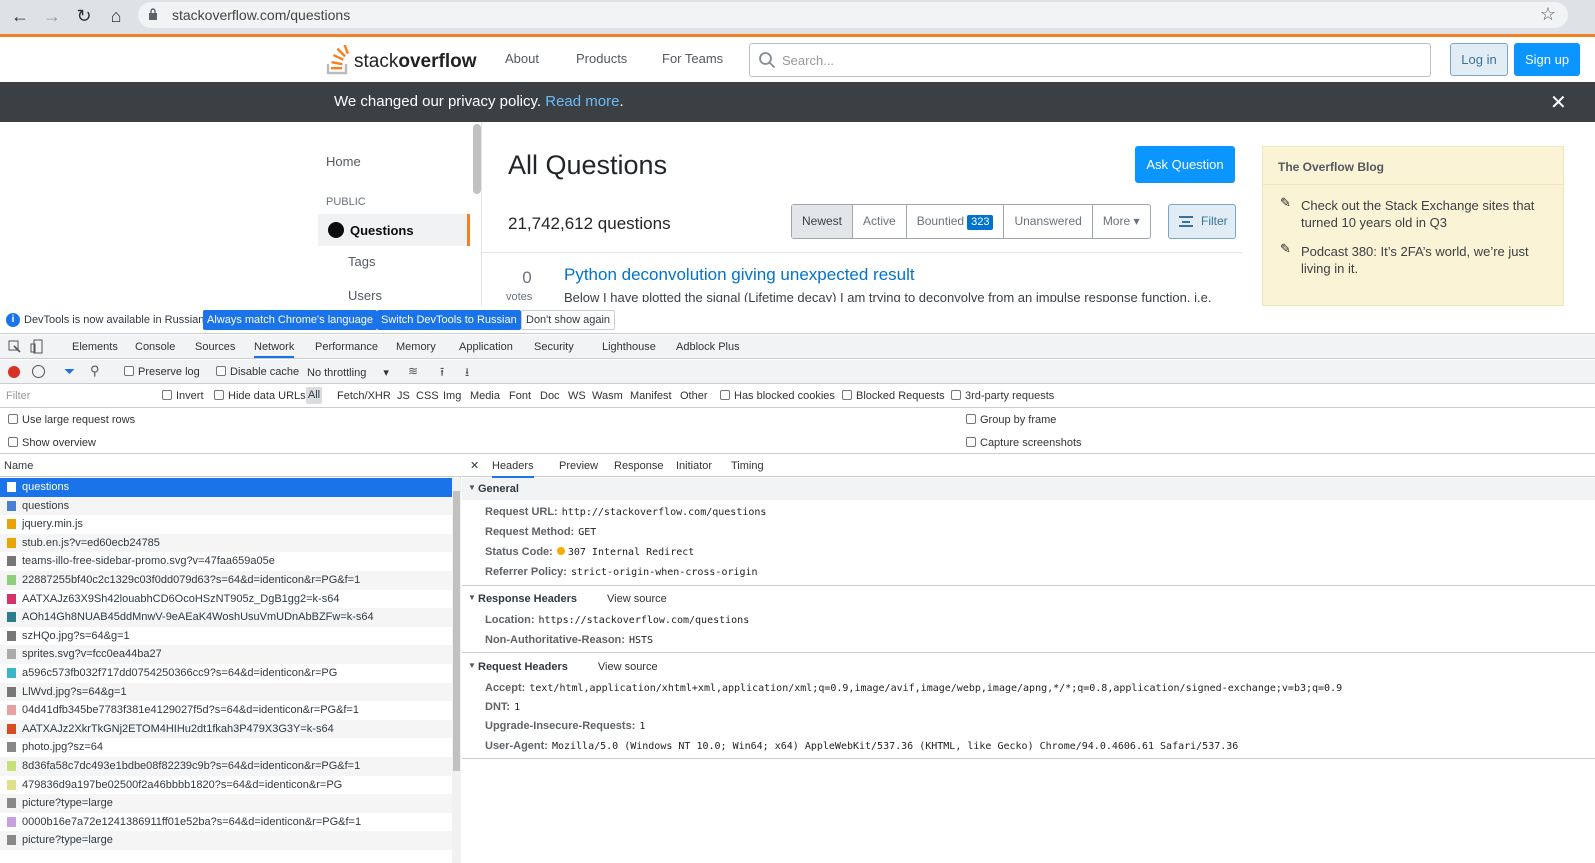 The image size is (1595, 863). What do you see at coordinates (226, 524) in the screenshot?
I see `request-row: jquery.min.js` at bounding box center [226, 524].